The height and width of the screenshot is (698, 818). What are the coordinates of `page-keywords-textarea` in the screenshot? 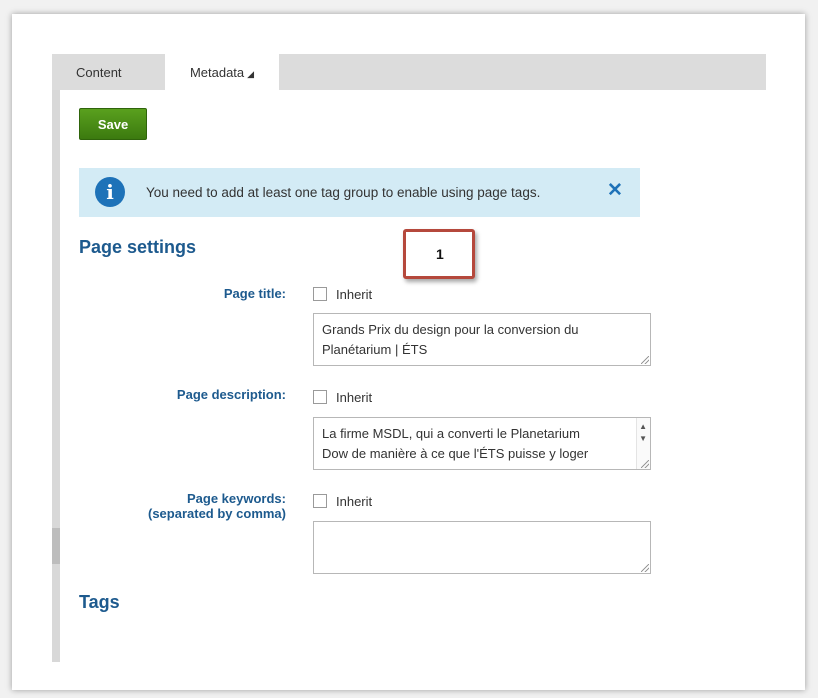 It's located at (482, 547).